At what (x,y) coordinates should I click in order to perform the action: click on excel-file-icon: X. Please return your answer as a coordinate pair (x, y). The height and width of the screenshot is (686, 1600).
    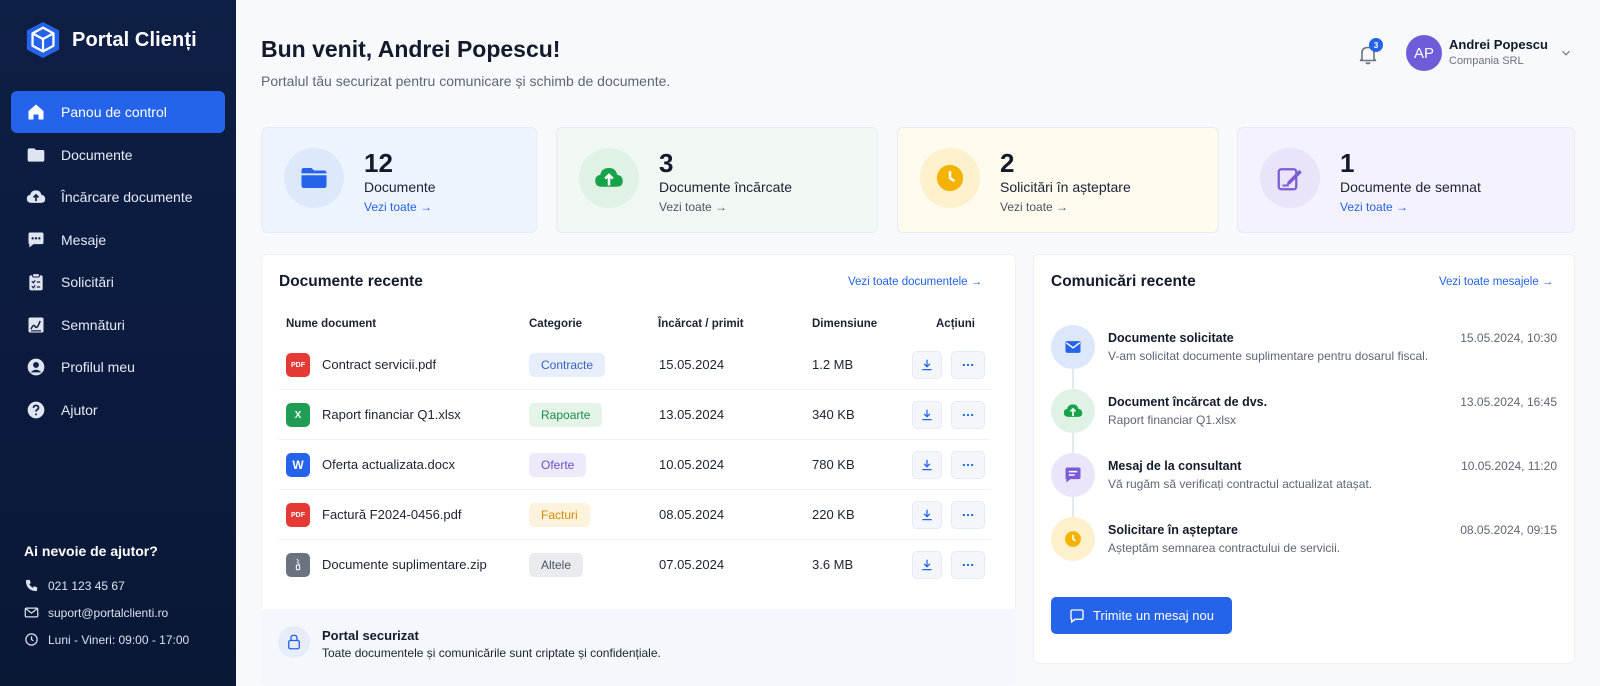
    Looking at the image, I should click on (298, 415).